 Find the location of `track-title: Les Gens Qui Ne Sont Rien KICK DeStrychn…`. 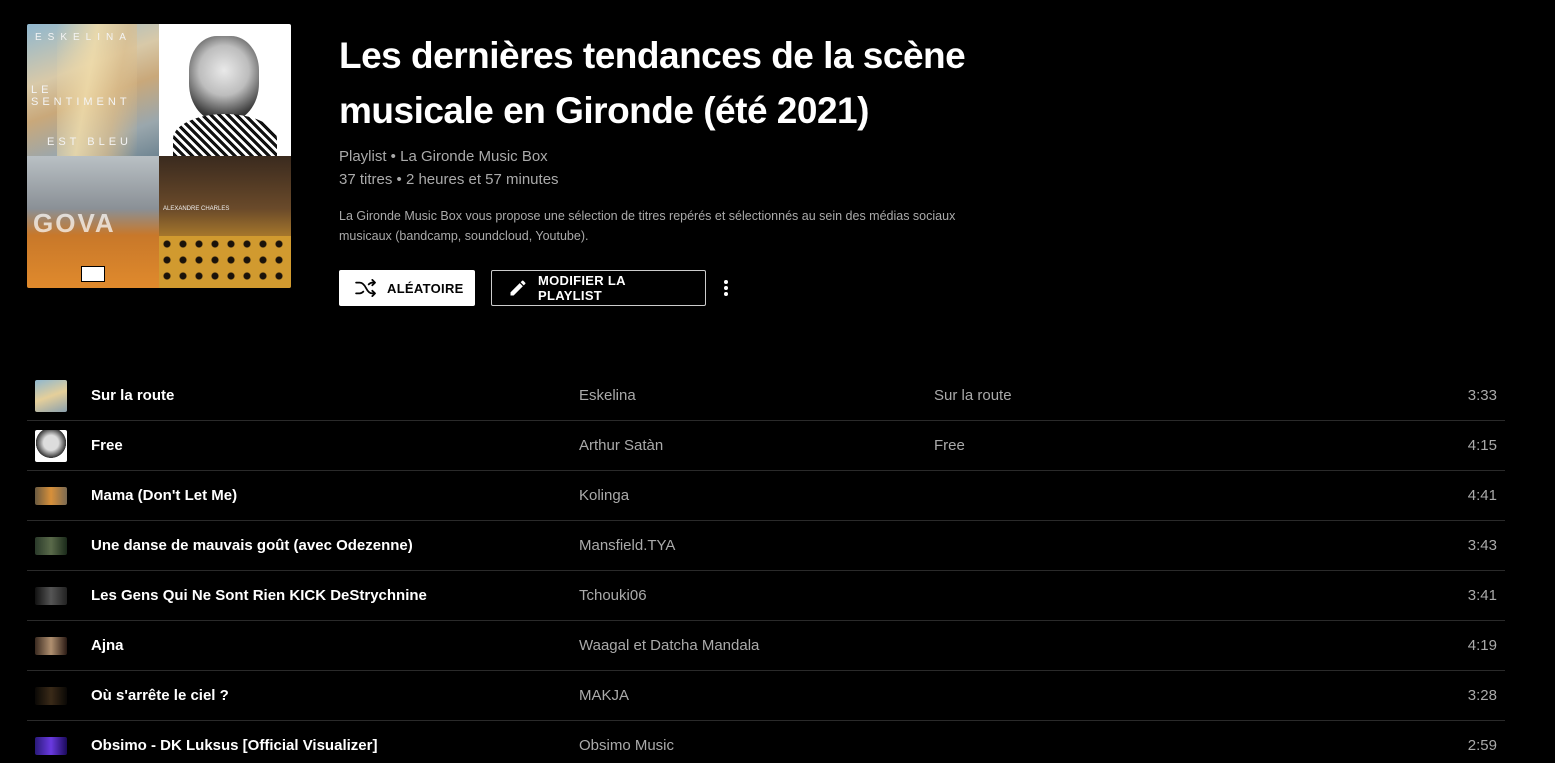

track-title: Les Gens Qui Ne Sont Rien KICK DeStrychn… is located at coordinates (259, 595).